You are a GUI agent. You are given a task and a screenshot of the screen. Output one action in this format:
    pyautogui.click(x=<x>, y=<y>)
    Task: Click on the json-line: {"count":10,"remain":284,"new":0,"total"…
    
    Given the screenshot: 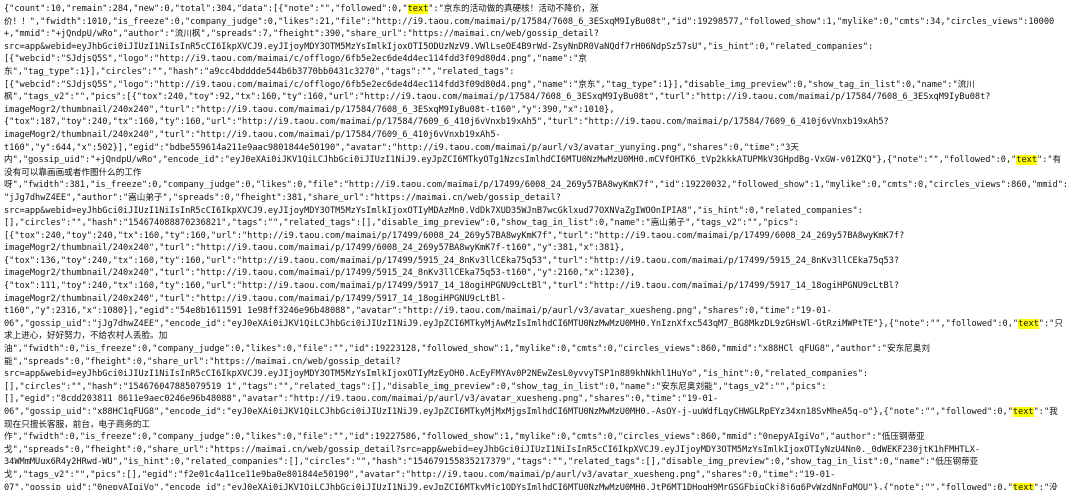 What is the action you would take?
    pyautogui.click(x=301, y=9)
    